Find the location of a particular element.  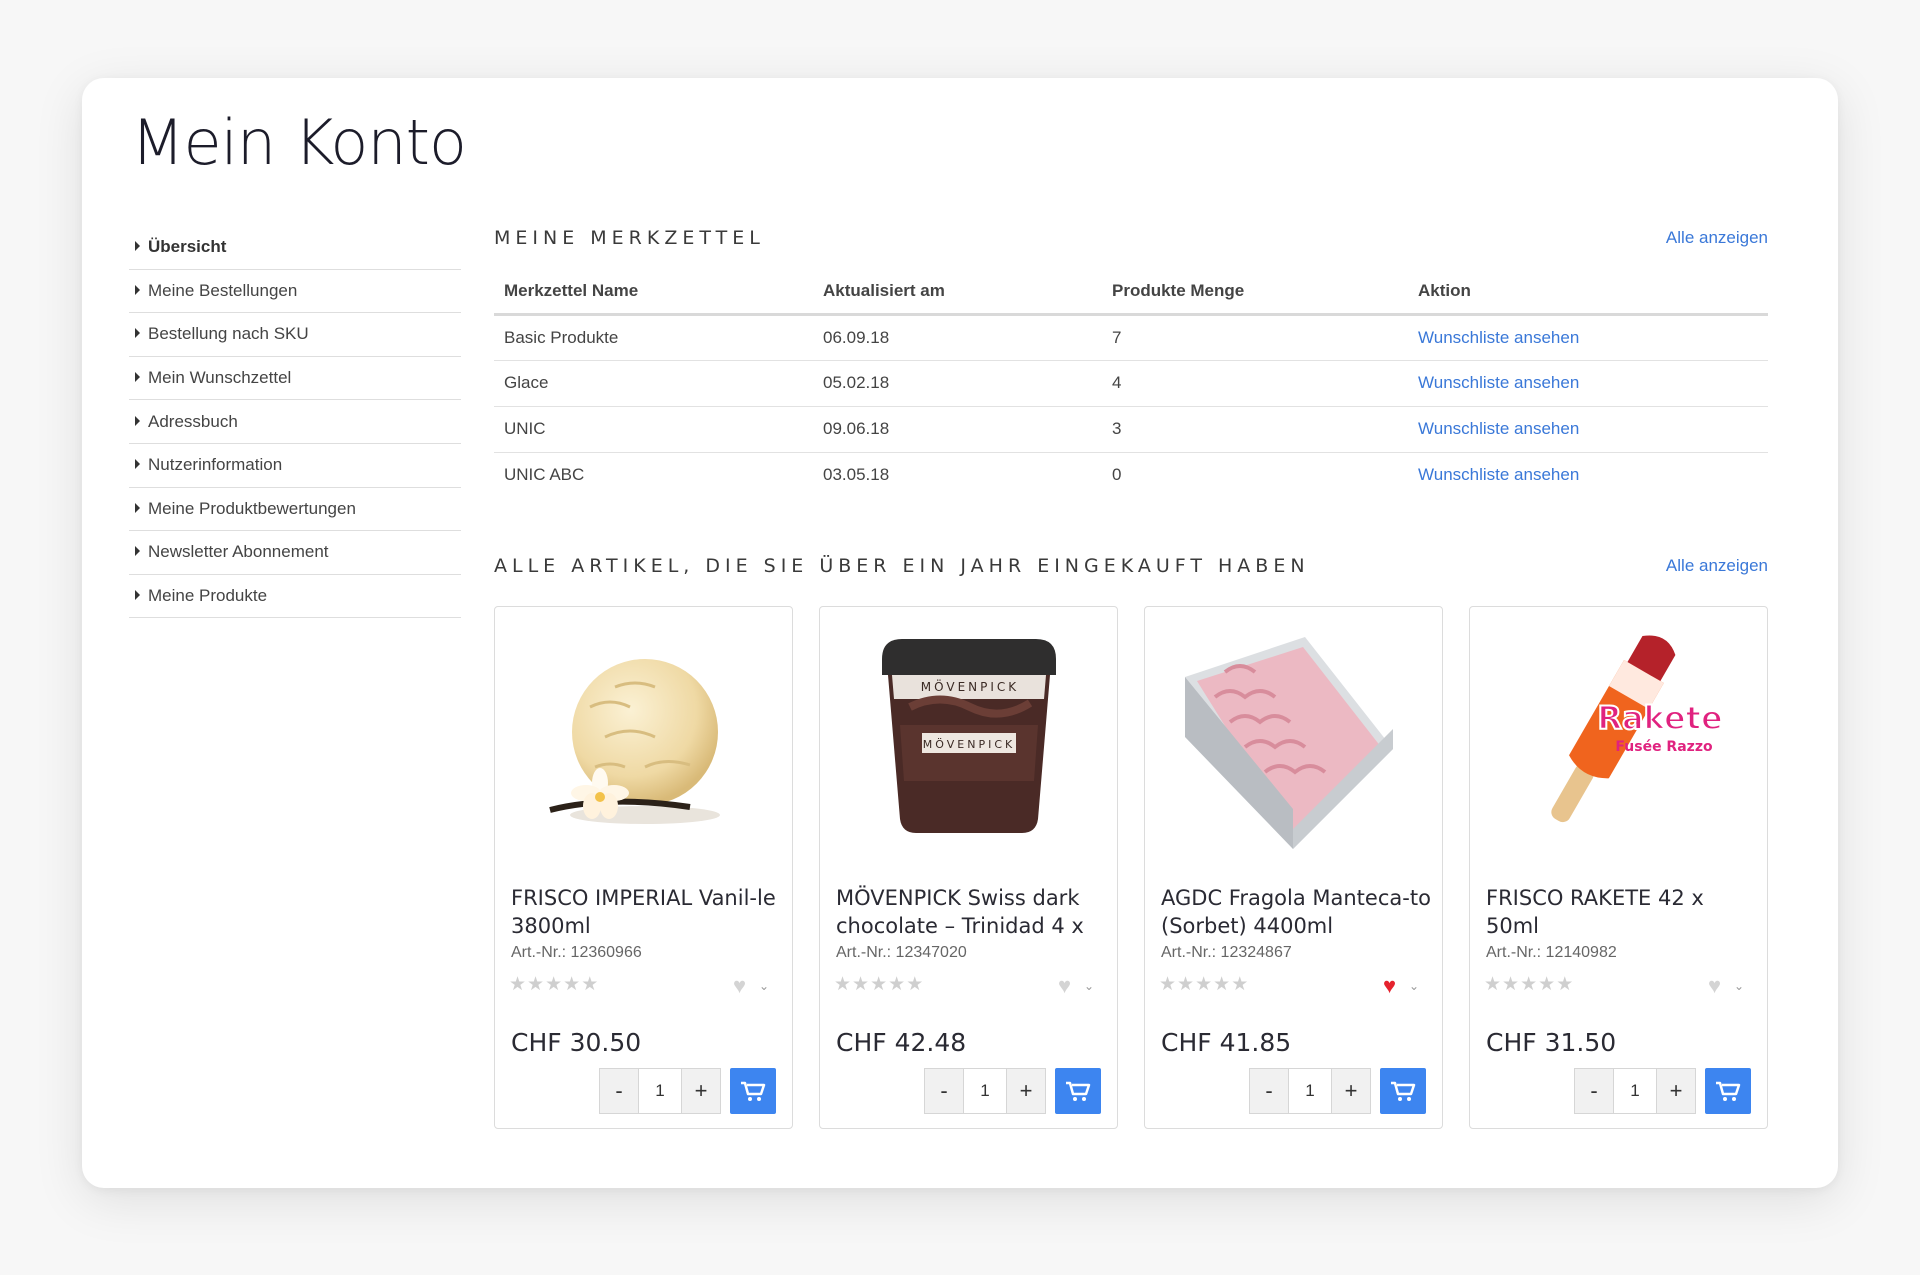

sidebar-item-newsletter: Newsletter Abonnement is located at coordinates (295, 553).